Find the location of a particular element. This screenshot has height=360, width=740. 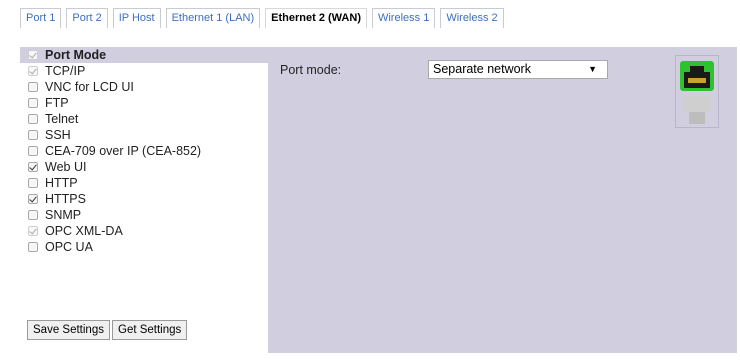

service-label: SNMP is located at coordinates (63, 215).